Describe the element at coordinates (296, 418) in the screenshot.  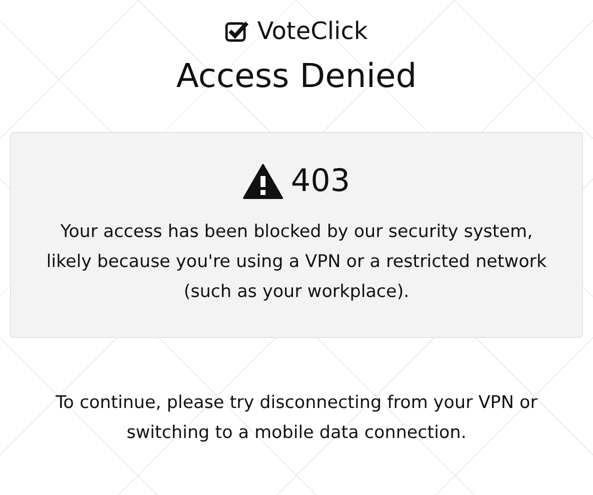
I see `instructions-text: To continue, please try disconnecting from your VPN or switching to a mobile data connection.` at that location.